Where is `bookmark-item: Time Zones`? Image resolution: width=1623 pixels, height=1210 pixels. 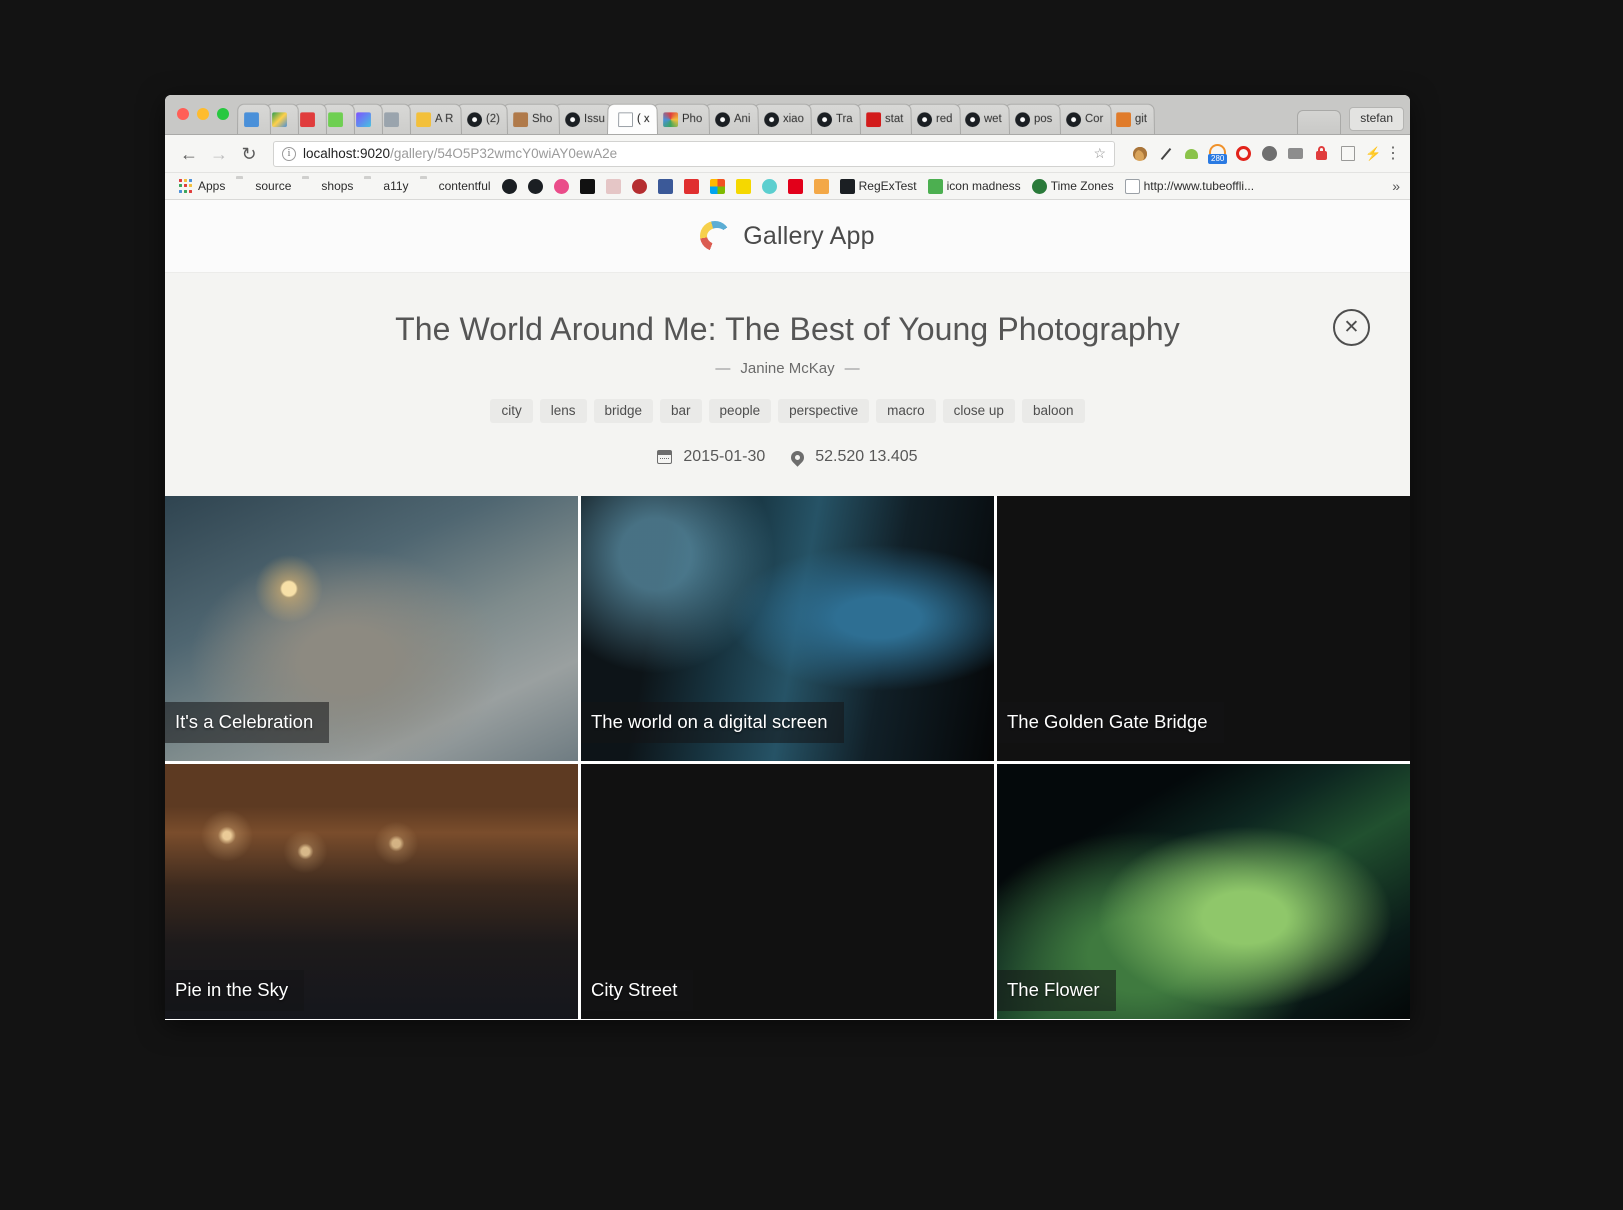 bookmark-item: Time Zones is located at coordinates (1073, 186).